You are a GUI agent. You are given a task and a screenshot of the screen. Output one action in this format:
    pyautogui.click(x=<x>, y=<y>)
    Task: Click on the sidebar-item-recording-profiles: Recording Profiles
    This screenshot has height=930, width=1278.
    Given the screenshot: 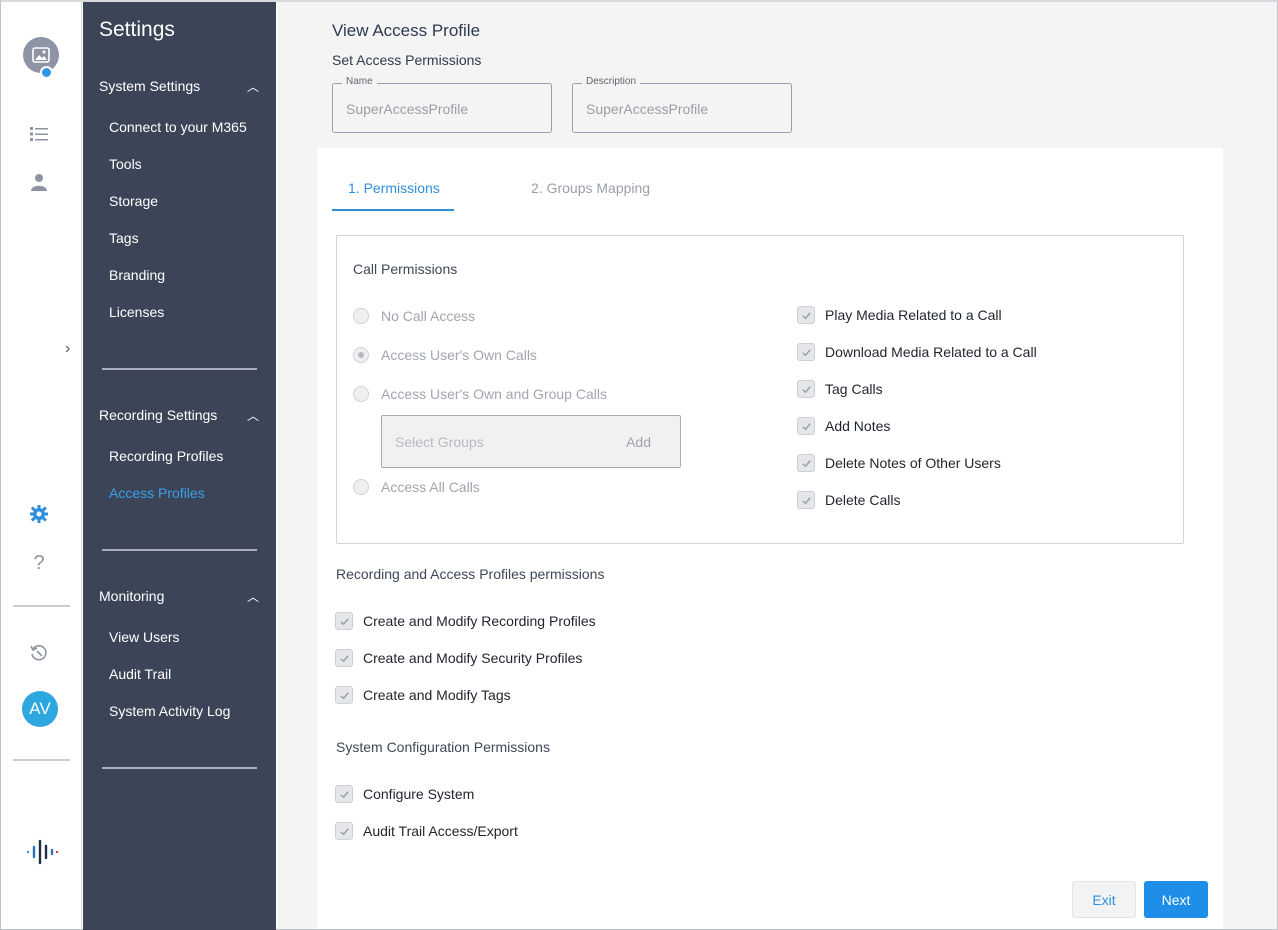 What is the action you would take?
    pyautogui.click(x=166, y=456)
    